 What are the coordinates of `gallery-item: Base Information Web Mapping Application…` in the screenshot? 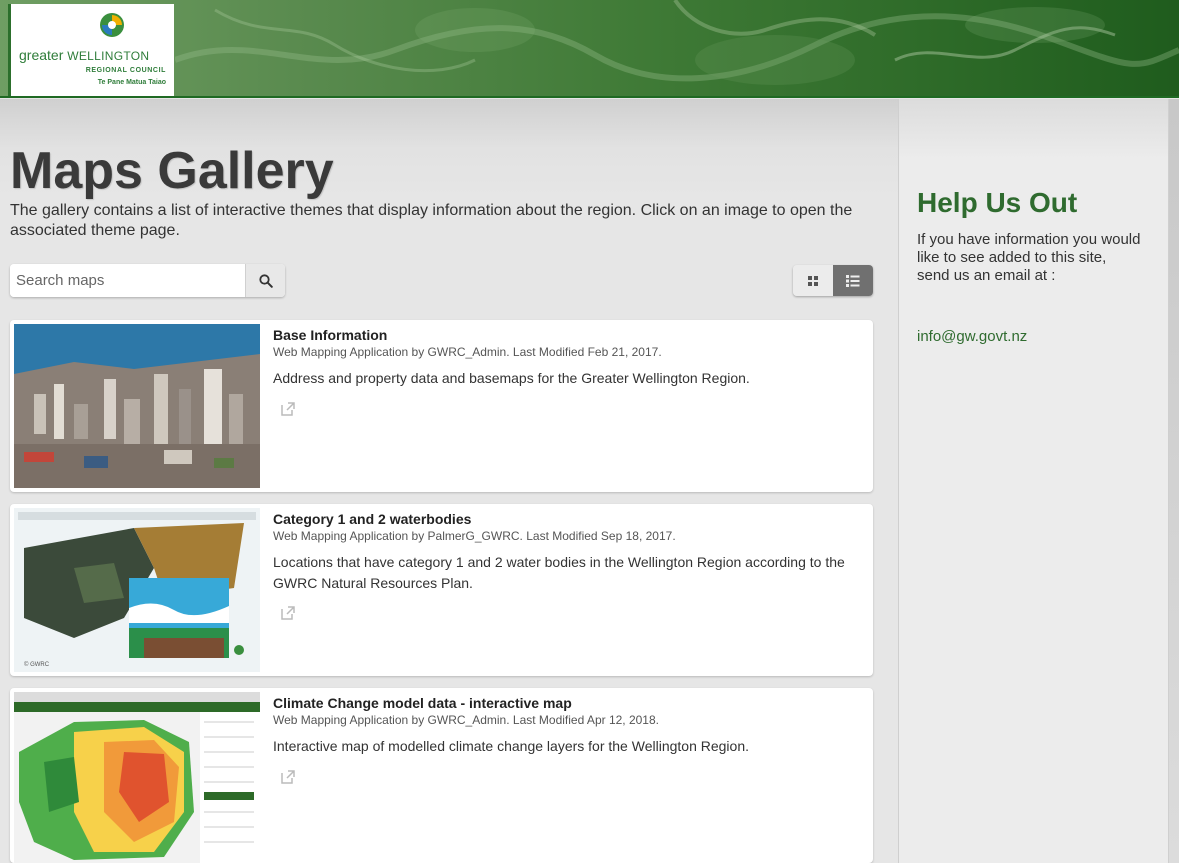 It's located at (441, 406).